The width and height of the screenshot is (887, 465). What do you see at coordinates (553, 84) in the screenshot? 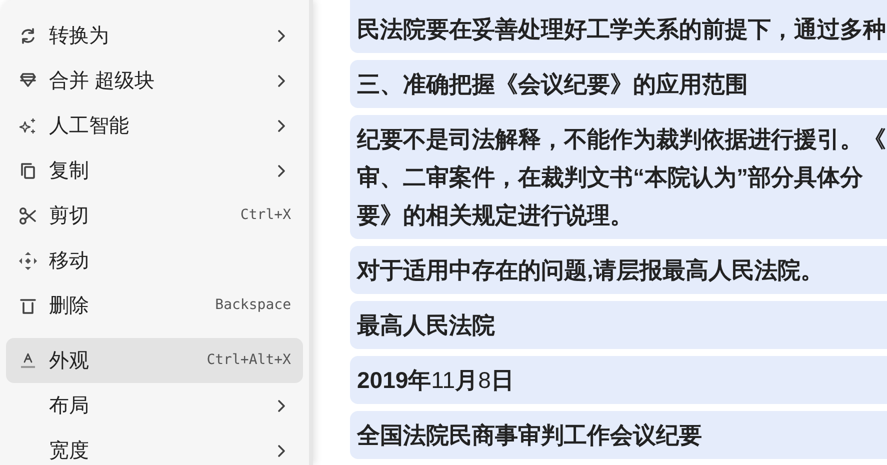
I see `paragraph-line: 三、准确把握《会议纪要》的应用范围` at bounding box center [553, 84].